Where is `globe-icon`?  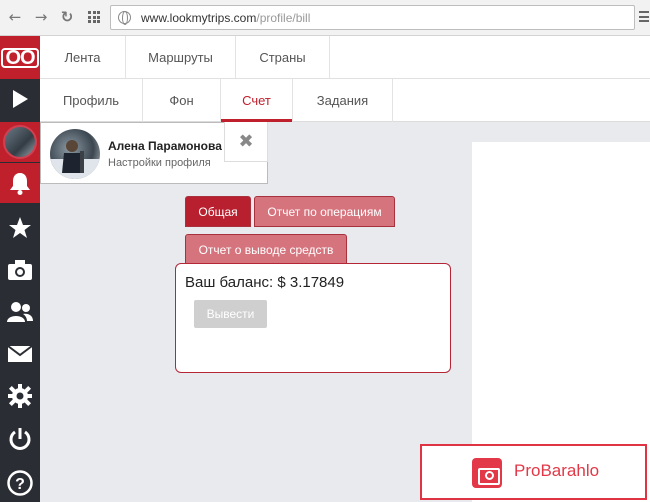 globe-icon is located at coordinates (124, 18).